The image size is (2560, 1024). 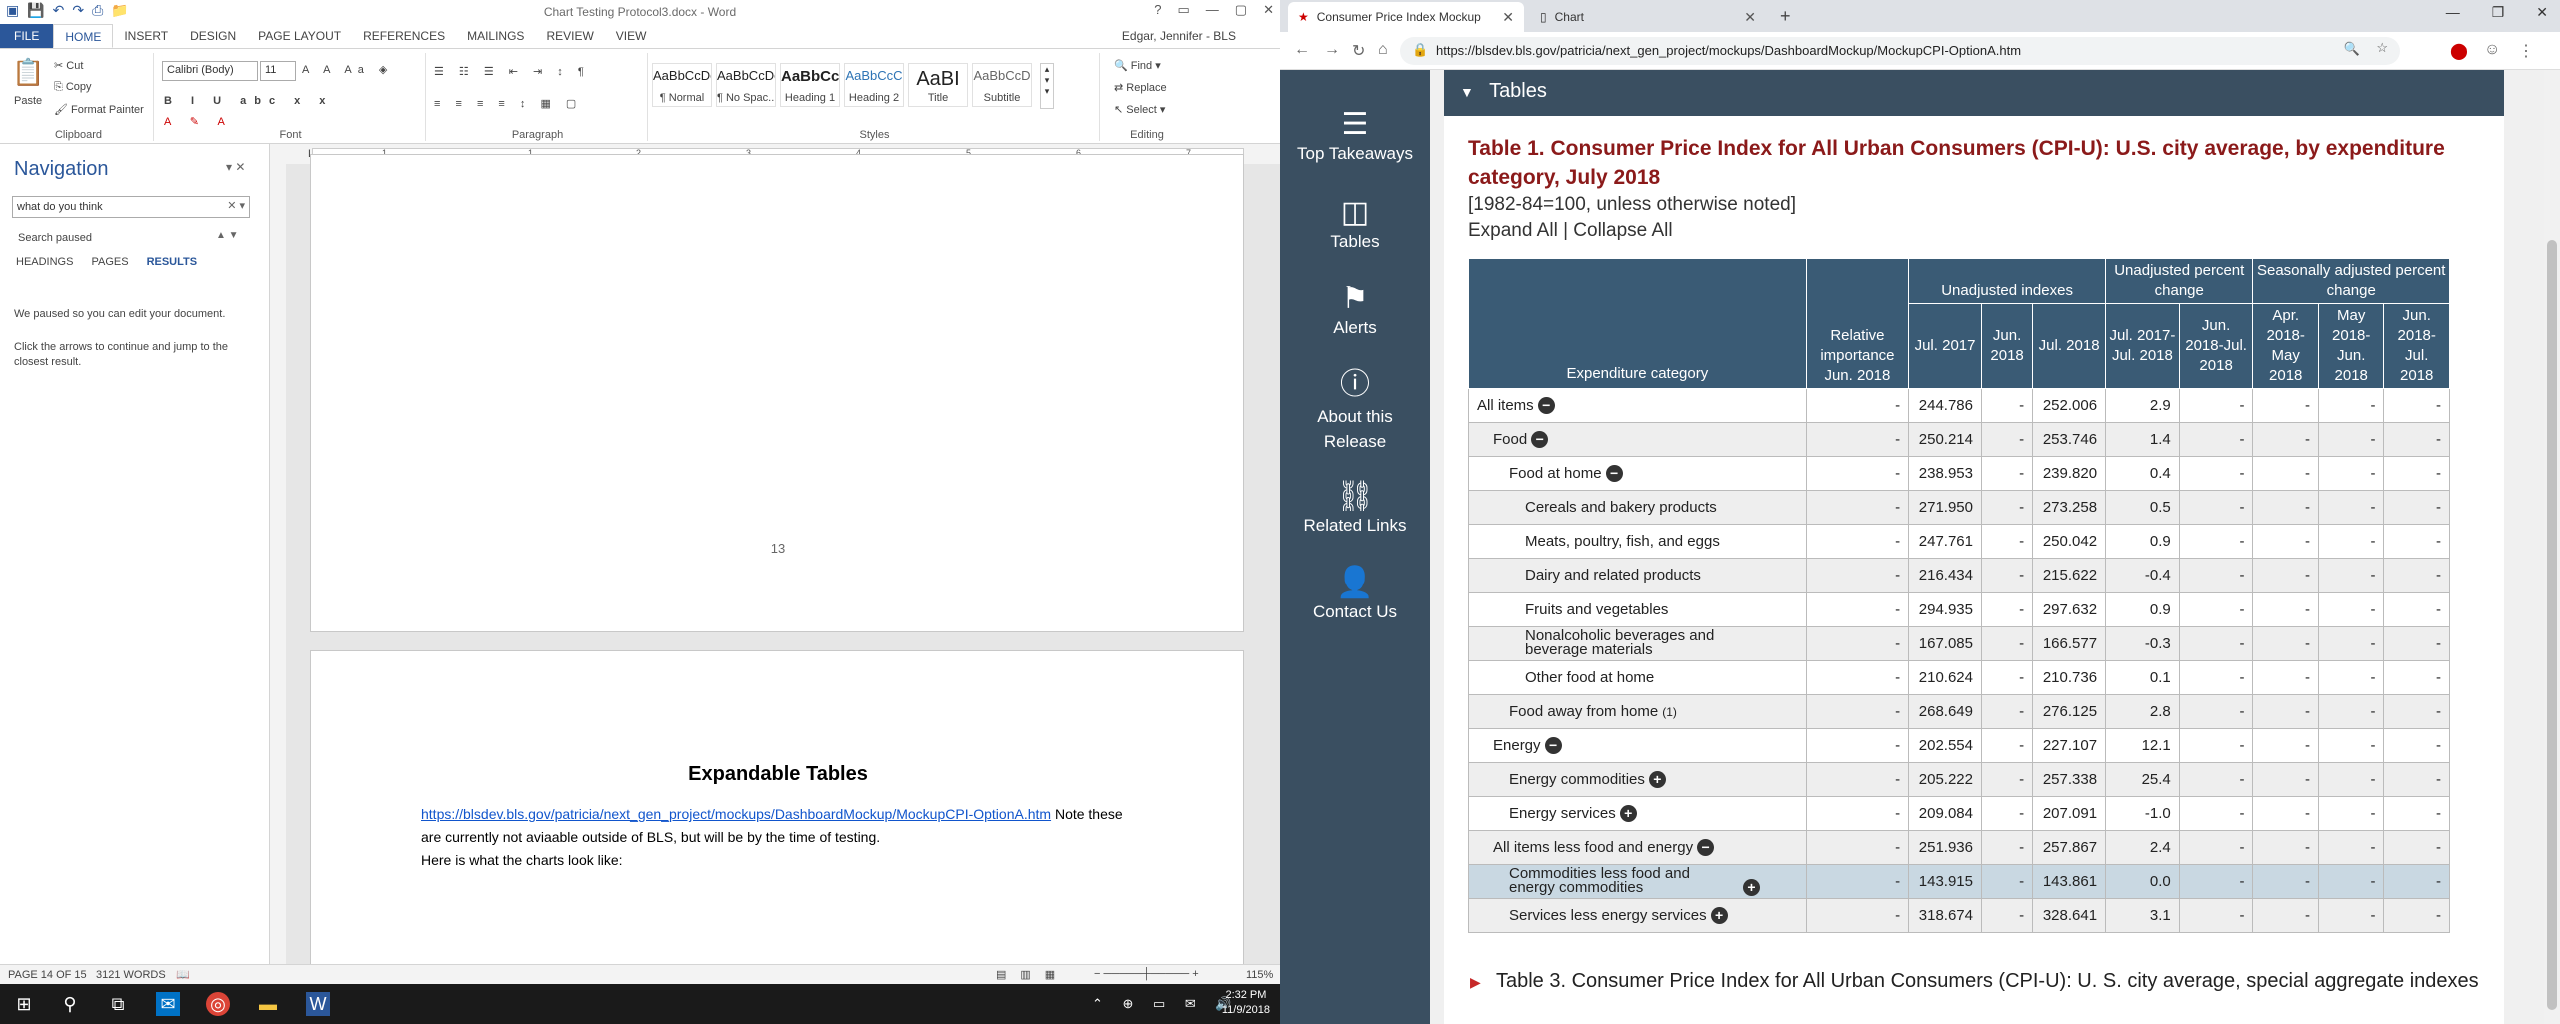 I want to click on zoom-slider: − ─────┼───── +, so click(x=1146, y=974).